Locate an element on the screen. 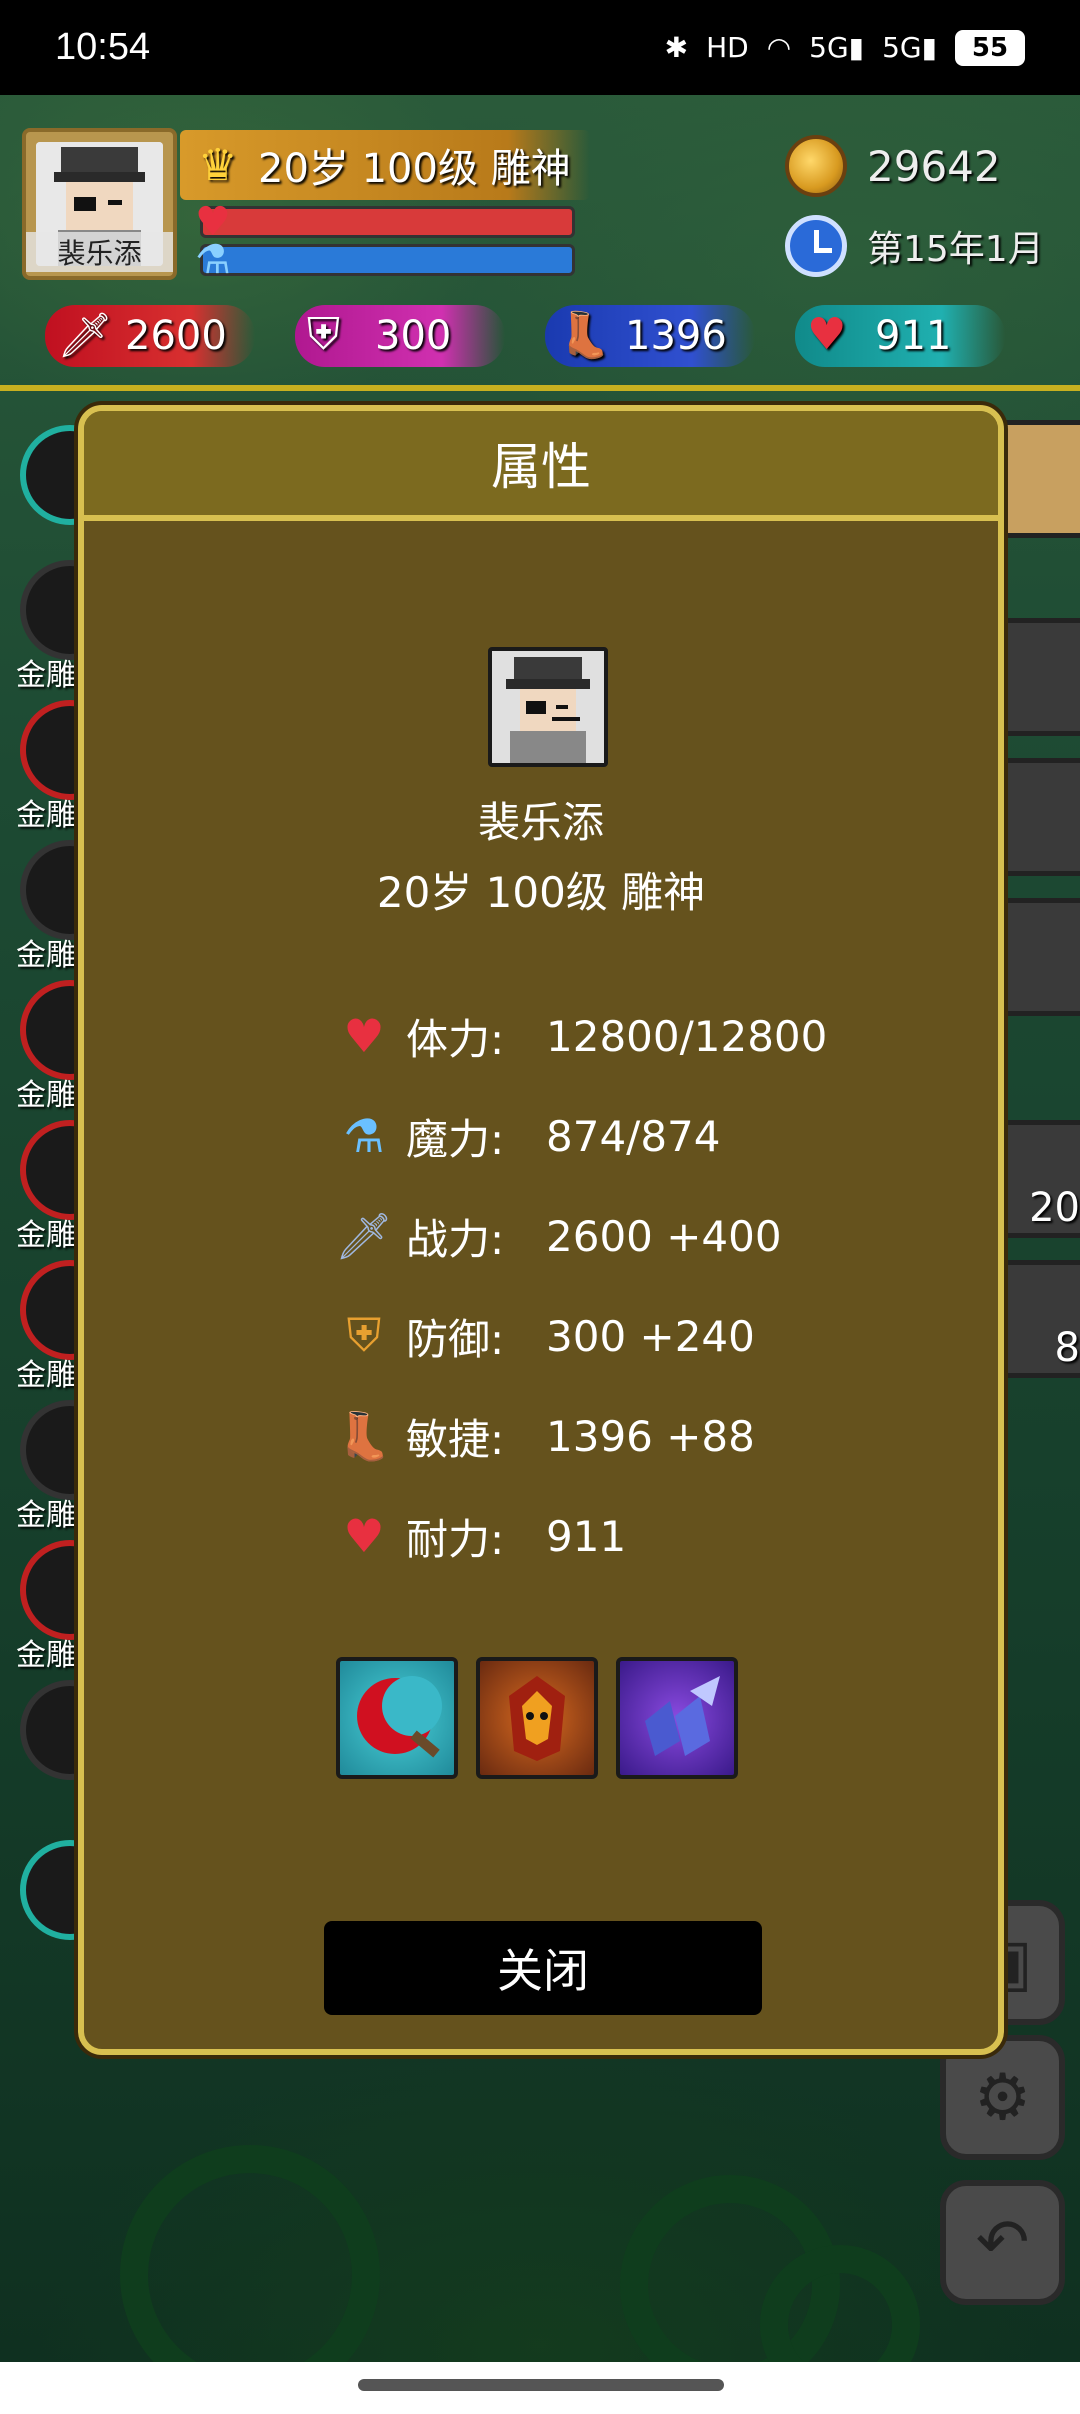  character-portrait is located at coordinates (548, 707).